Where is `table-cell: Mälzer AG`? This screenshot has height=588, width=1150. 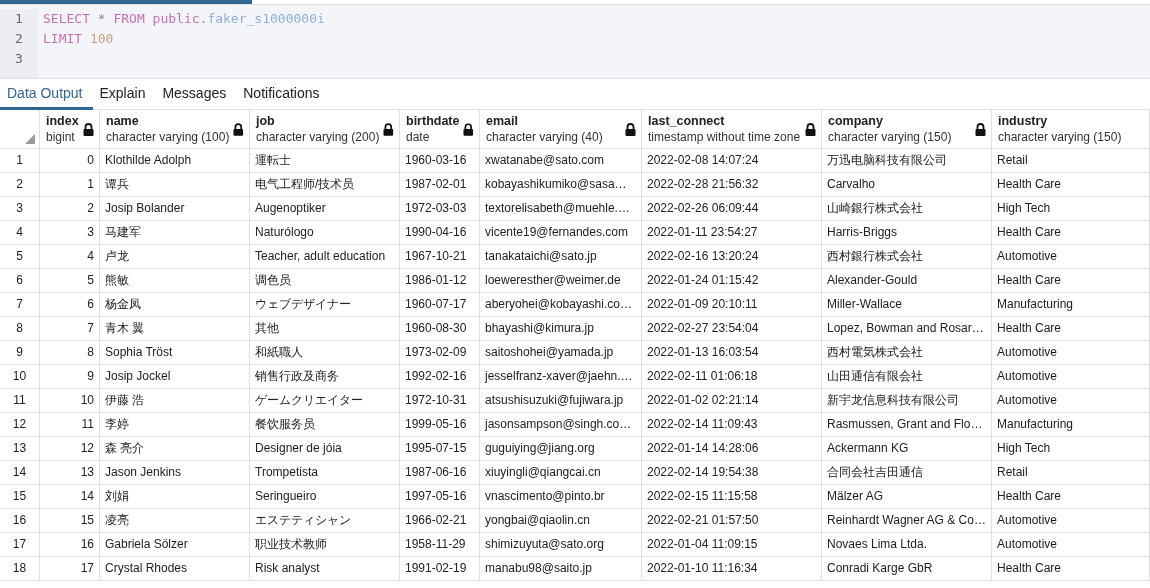
table-cell: Mälzer AG is located at coordinates (907, 497).